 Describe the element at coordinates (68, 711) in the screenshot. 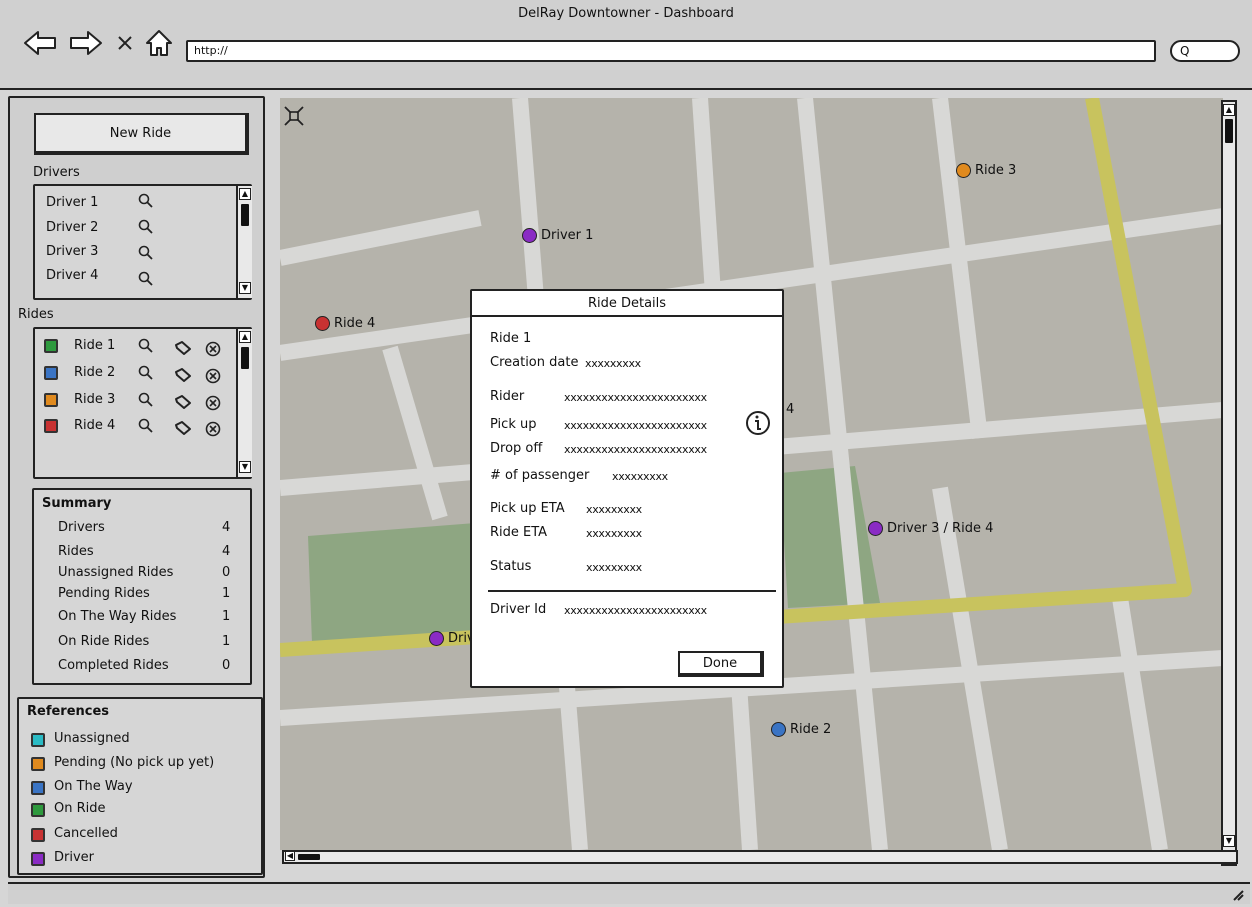

I see `references-title: References` at that location.